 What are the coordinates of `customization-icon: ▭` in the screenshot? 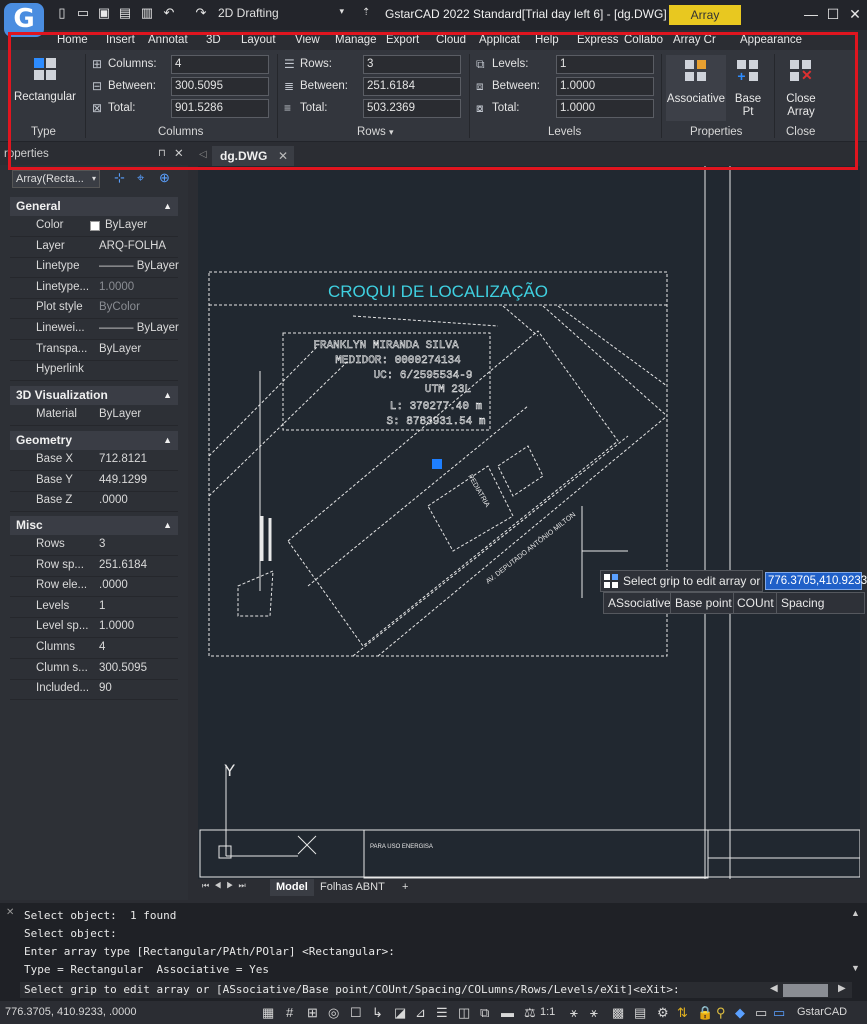 It's located at (779, 1013).